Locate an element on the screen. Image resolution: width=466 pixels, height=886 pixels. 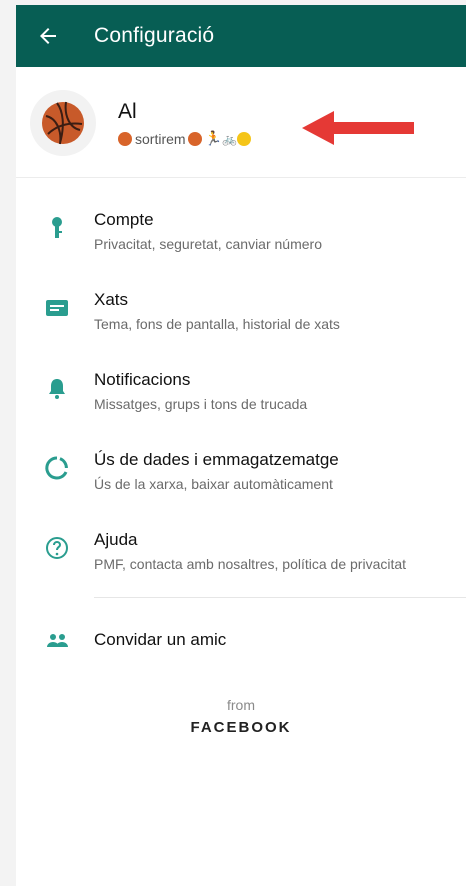
item-title: Notificacions is located at coordinates (142, 379).